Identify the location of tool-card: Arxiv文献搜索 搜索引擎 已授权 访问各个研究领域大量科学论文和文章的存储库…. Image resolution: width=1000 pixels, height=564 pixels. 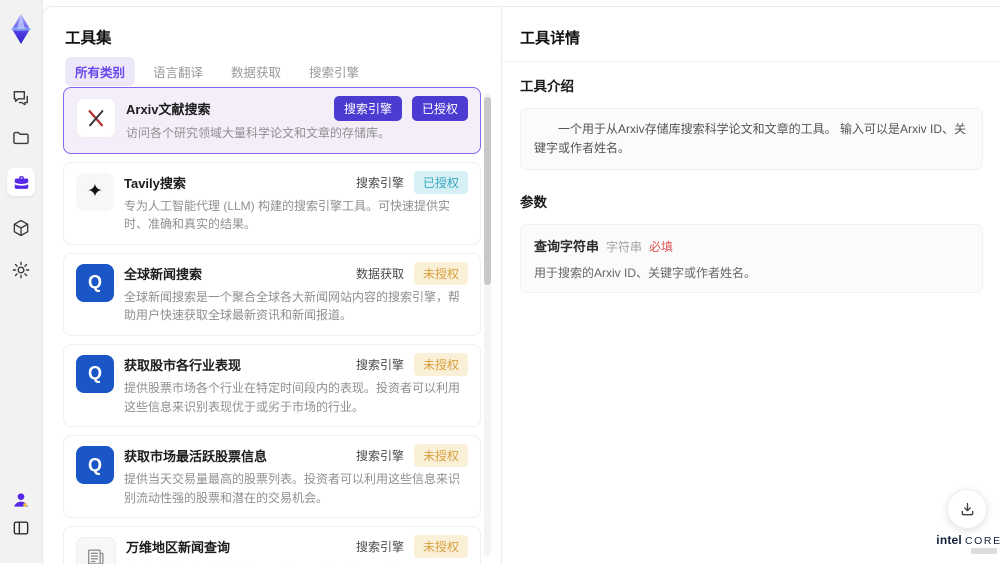
(272, 120).